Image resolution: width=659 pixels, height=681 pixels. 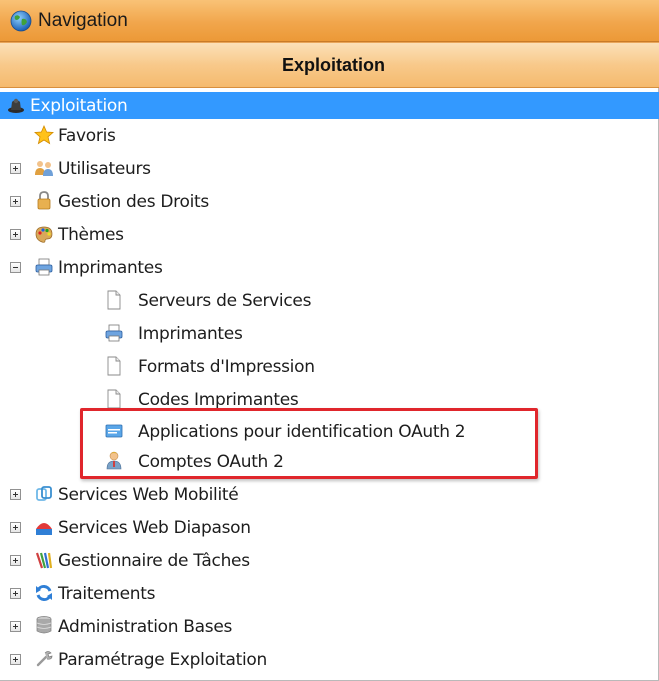 I want to click on tree-item-utilisateurs: Utilisateurs, so click(x=329, y=168).